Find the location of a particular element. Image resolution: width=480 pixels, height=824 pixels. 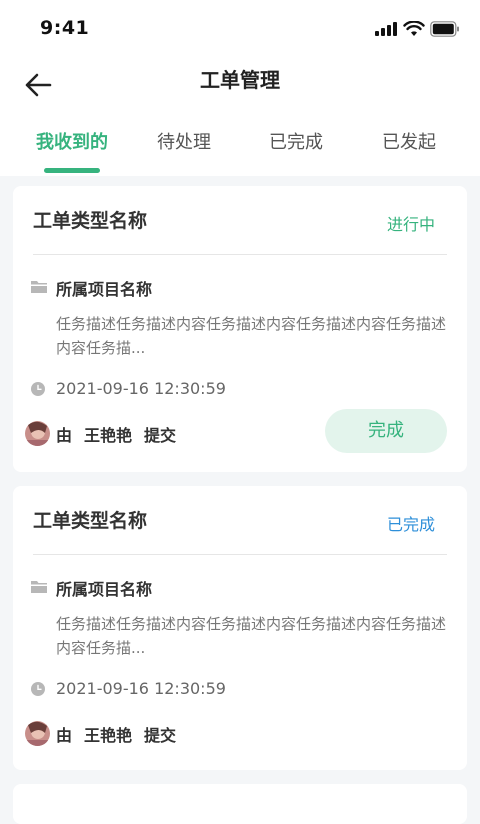

battery-icon is located at coordinates (444, 29).